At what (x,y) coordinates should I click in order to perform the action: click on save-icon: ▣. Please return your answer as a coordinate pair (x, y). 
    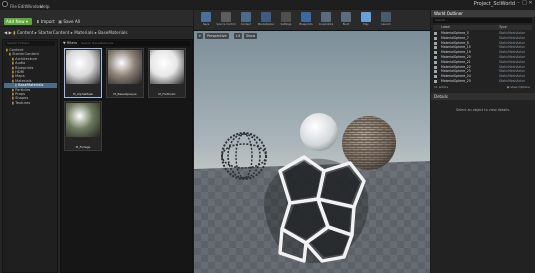
    Looking at the image, I should click on (60, 21).